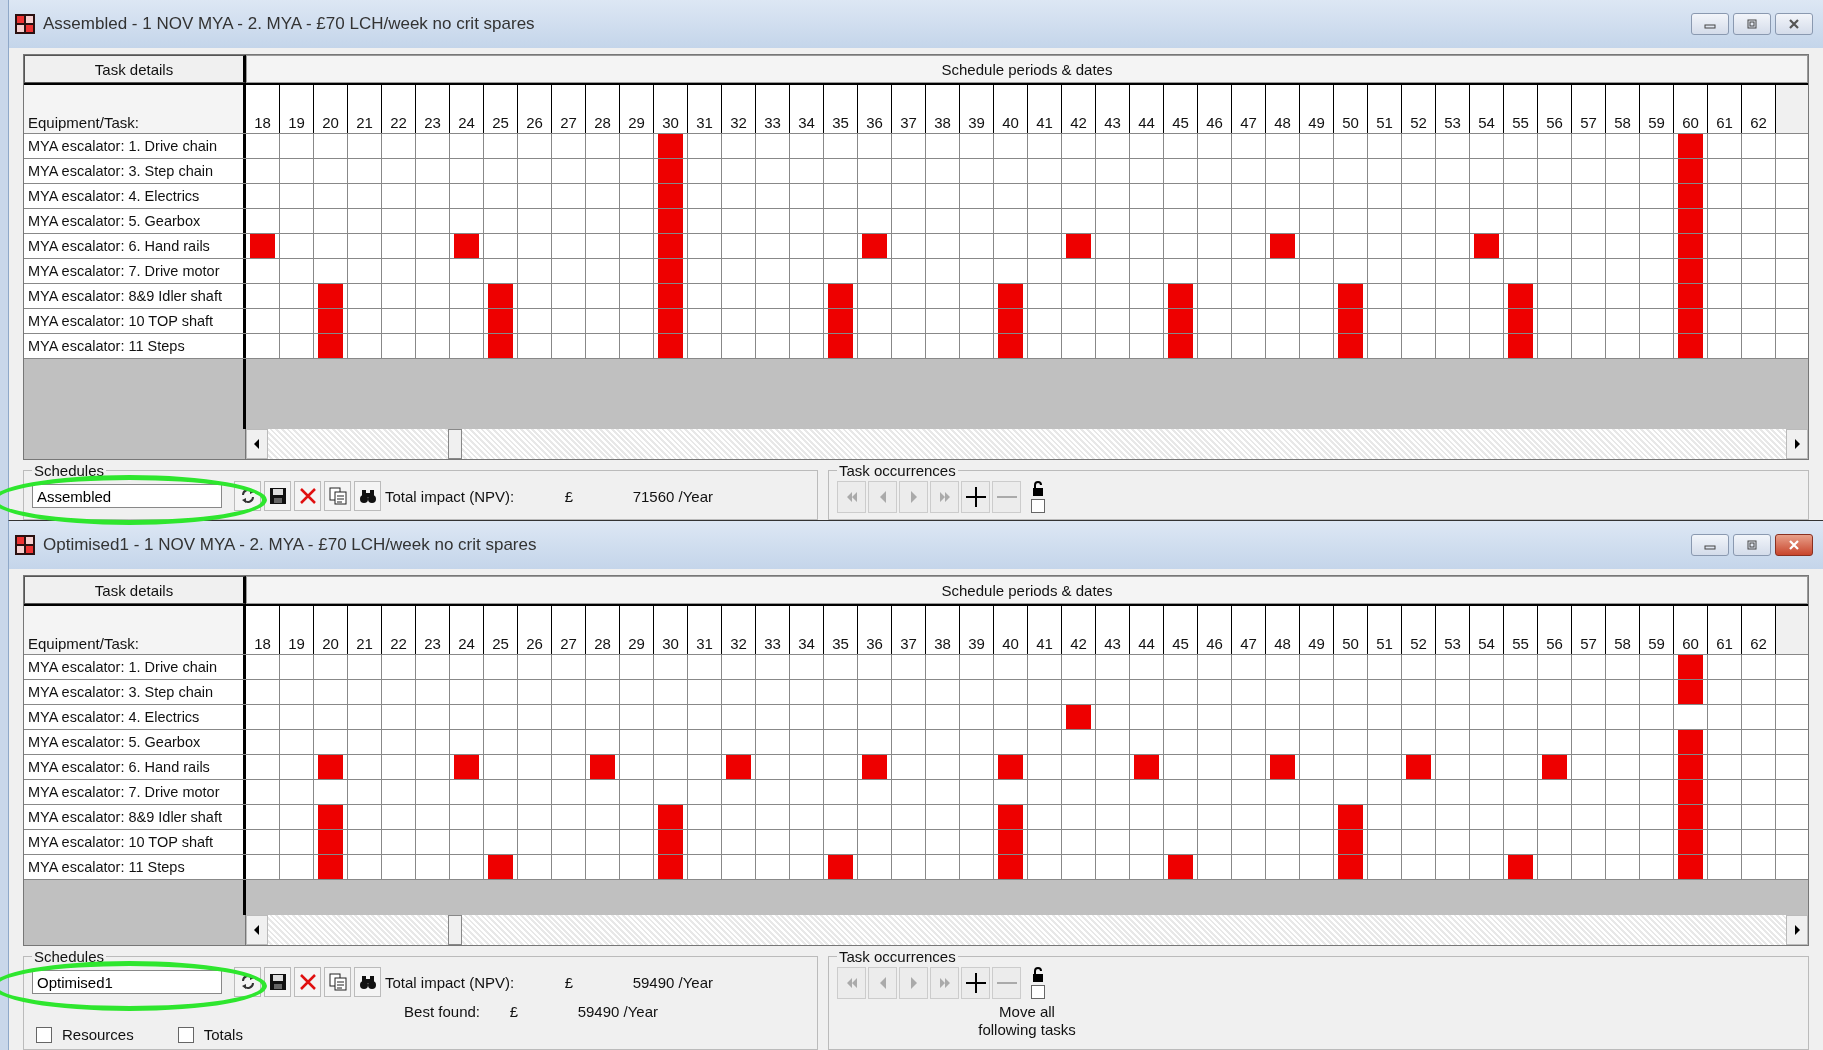 This screenshot has height=1050, width=1823. What do you see at coordinates (943, 630) in the screenshot?
I see `period-header: 38` at bounding box center [943, 630].